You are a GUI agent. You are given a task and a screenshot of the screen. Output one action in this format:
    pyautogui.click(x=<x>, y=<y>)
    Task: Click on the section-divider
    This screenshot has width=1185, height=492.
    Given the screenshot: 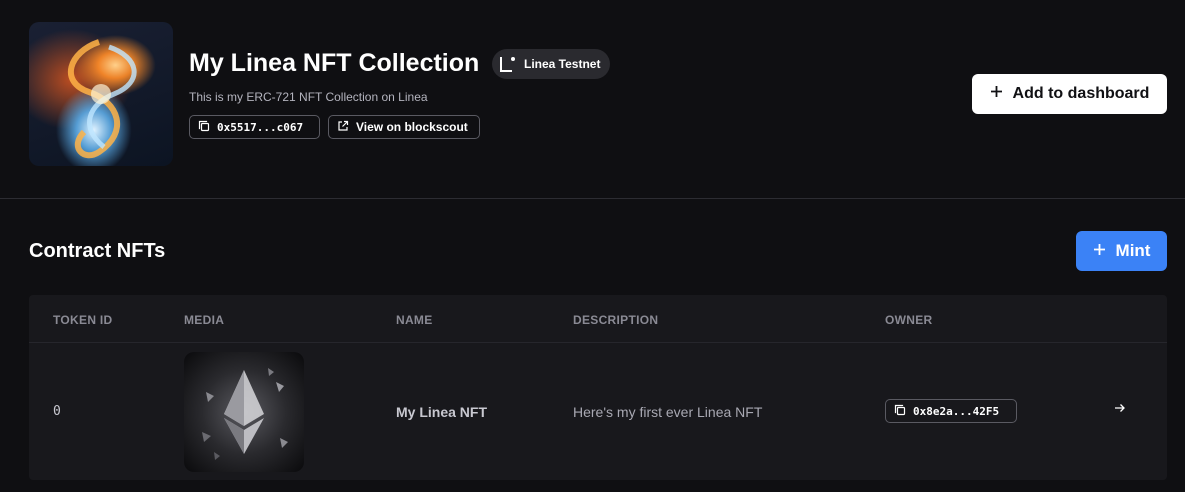 What is the action you would take?
    pyautogui.click(x=592, y=198)
    